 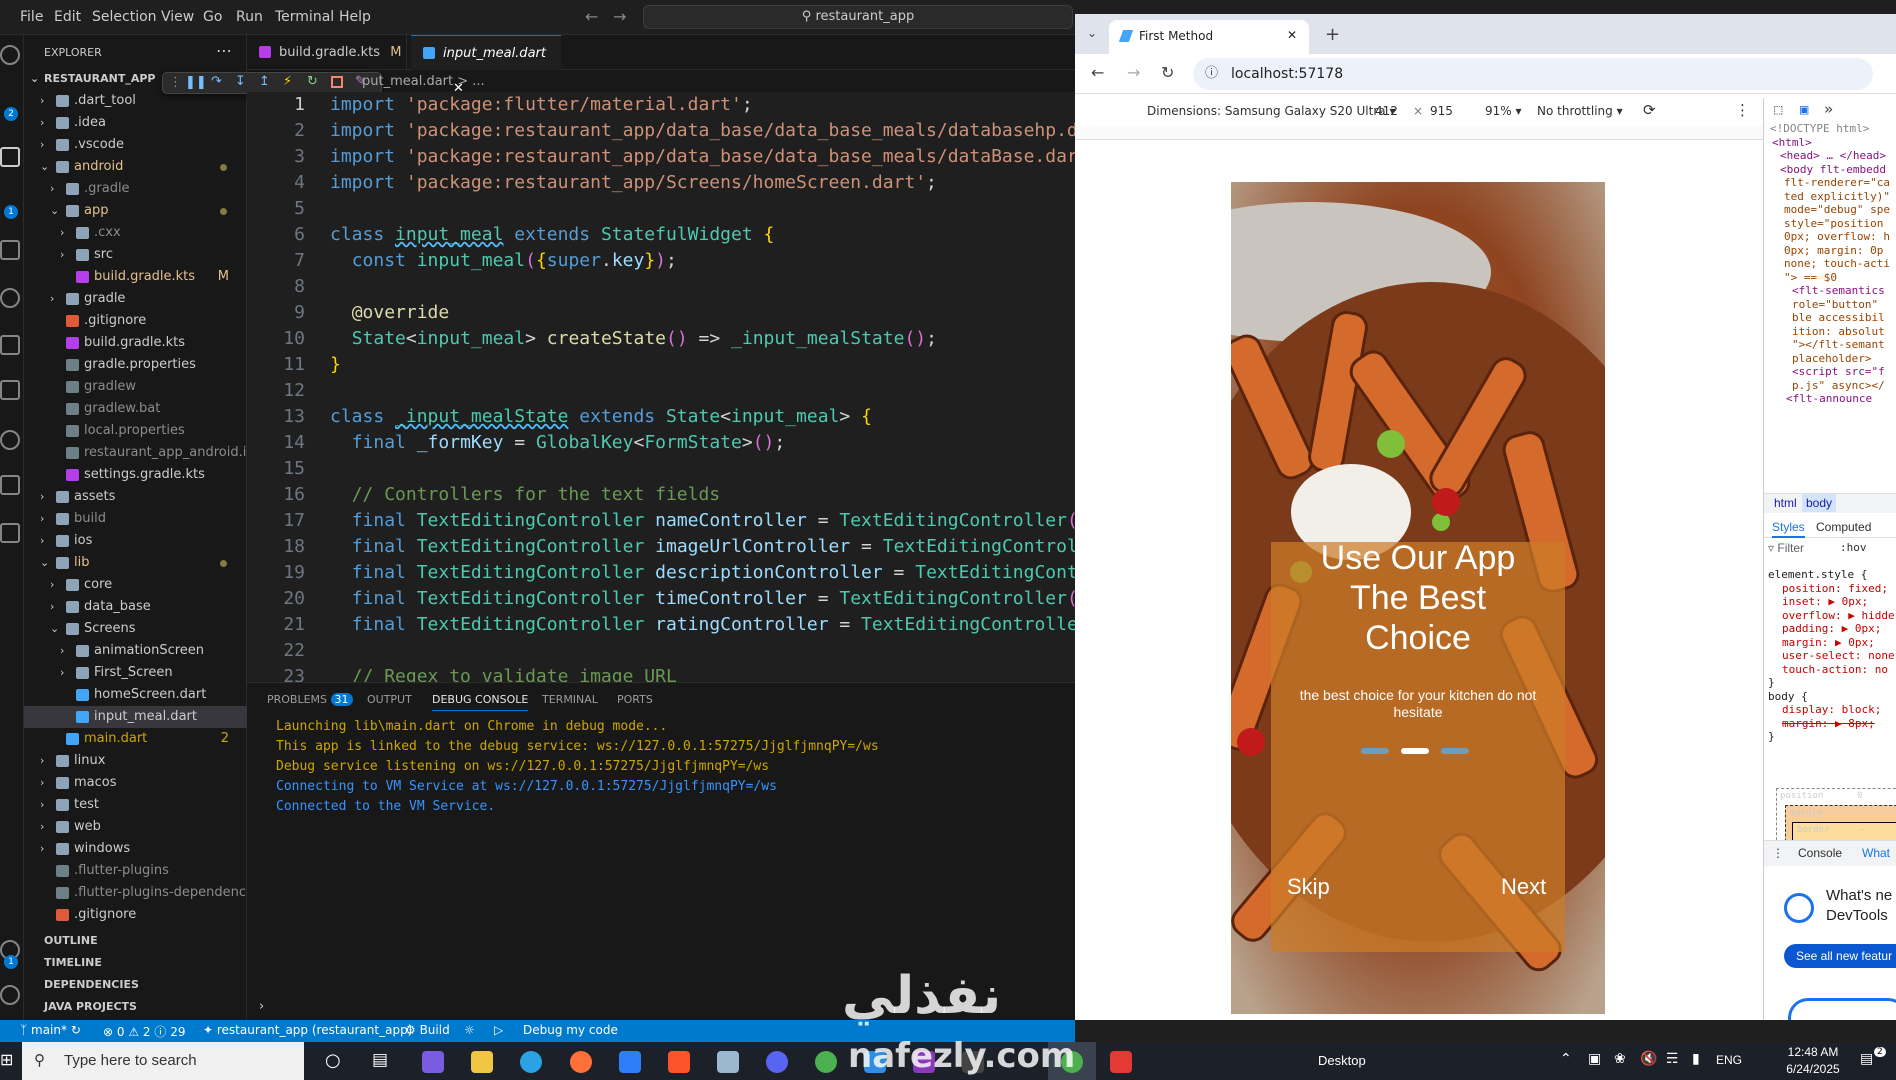 I want to click on dom-line: <!DOCTYPE html>, so click(x=1819, y=128).